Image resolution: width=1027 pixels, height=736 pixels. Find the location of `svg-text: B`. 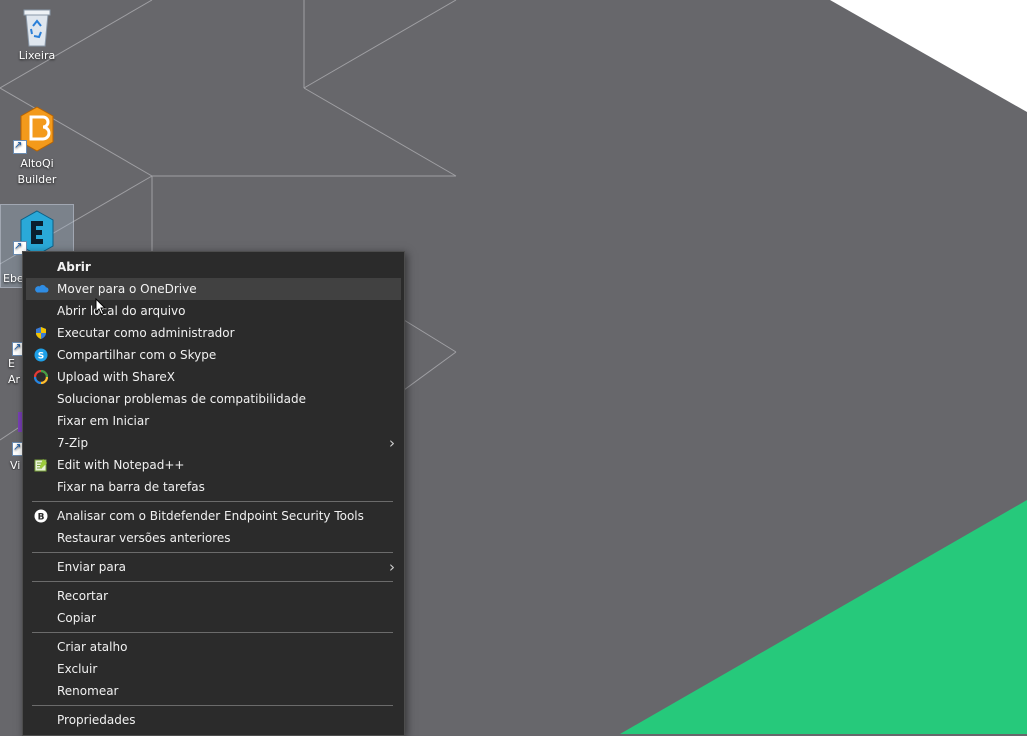

svg-text: B is located at coordinates (41, 518).